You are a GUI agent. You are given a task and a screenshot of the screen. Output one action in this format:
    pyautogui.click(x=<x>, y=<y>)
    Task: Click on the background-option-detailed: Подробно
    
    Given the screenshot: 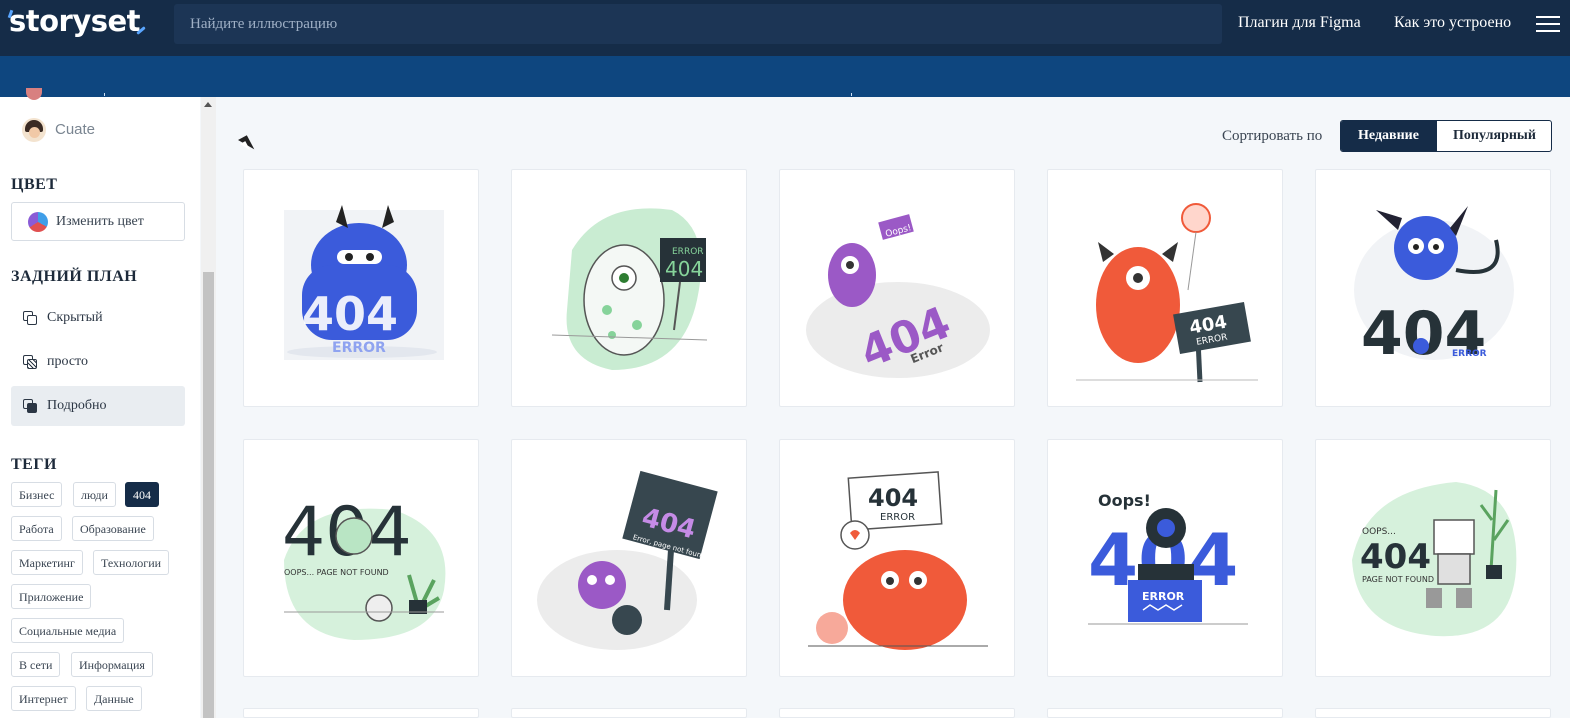 What is the action you would take?
    pyautogui.click(x=98, y=406)
    